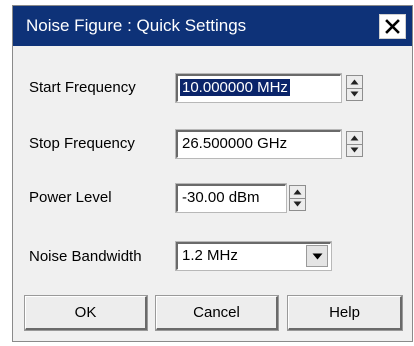 The height and width of the screenshot is (346, 414). Describe the element at coordinates (82, 87) in the screenshot. I see `start-frequency-label: Start Frequency` at that location.